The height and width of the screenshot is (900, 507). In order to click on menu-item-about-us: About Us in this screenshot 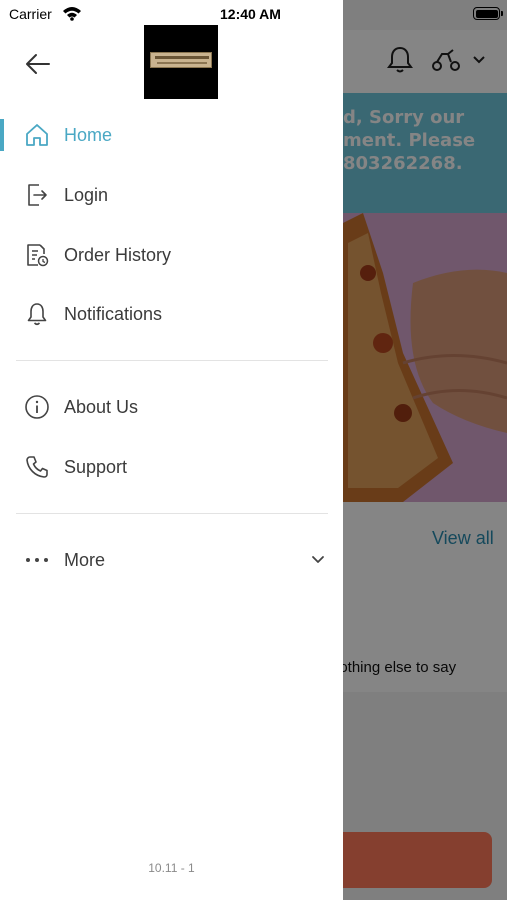, I will do `click(171, 407)`.